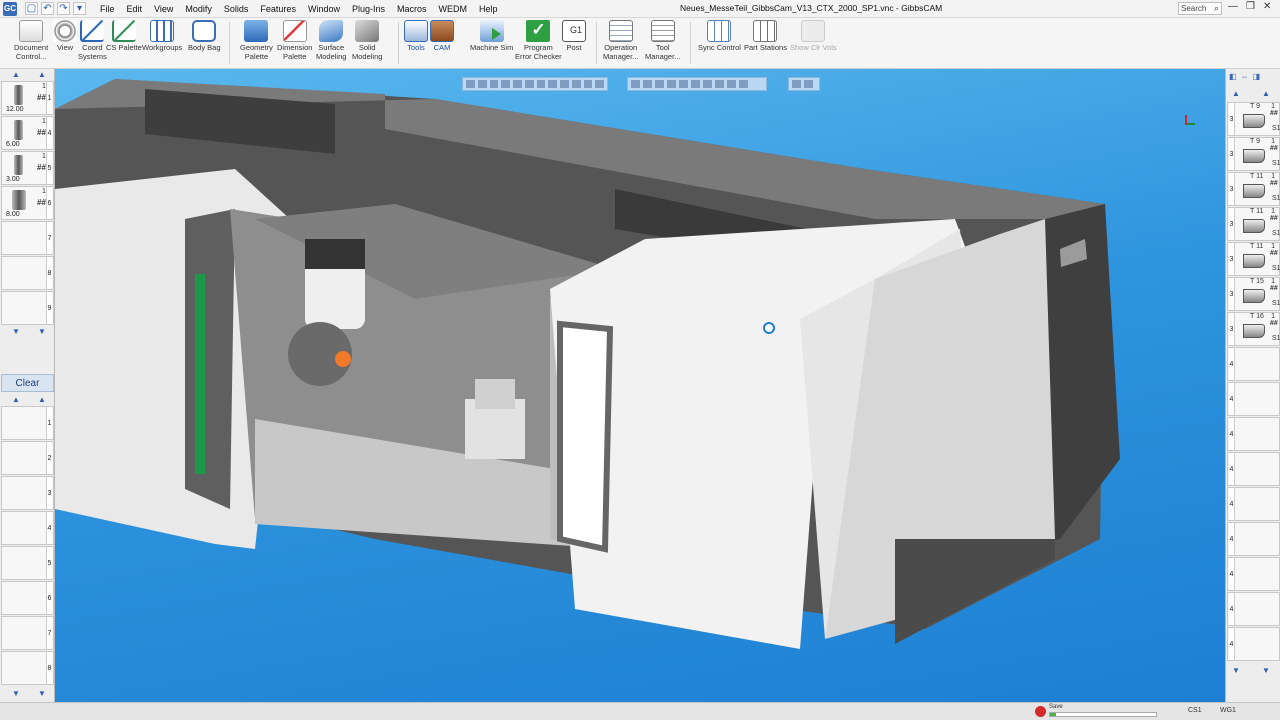 This screenshot has width=1280, height=720. Describe the element at coordinates (124, 36) in the screenshot. I see `cs-palette-button: CS Palette` at that location.